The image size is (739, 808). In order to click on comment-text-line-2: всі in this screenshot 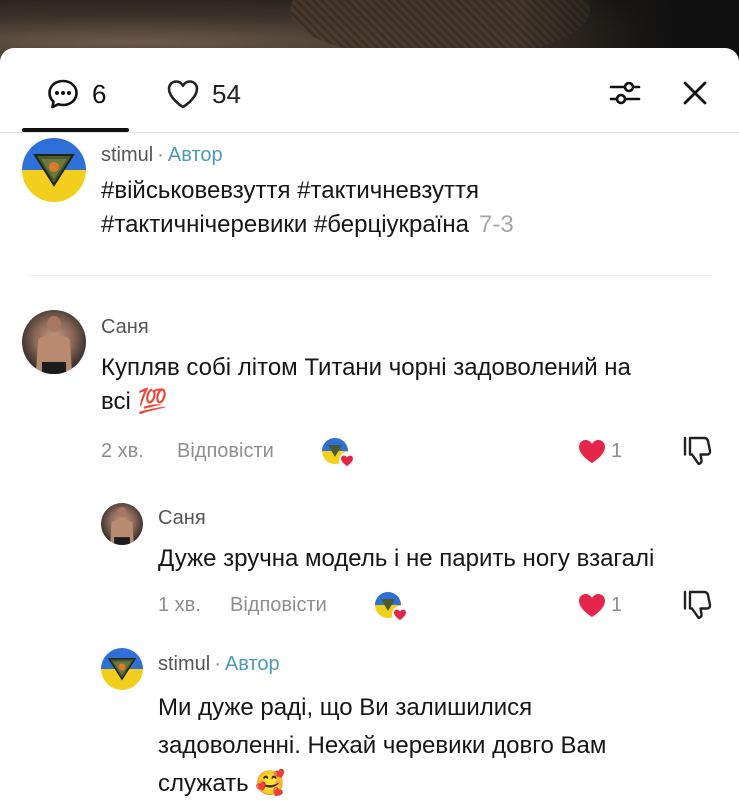, I will do `click(116, 401)`.